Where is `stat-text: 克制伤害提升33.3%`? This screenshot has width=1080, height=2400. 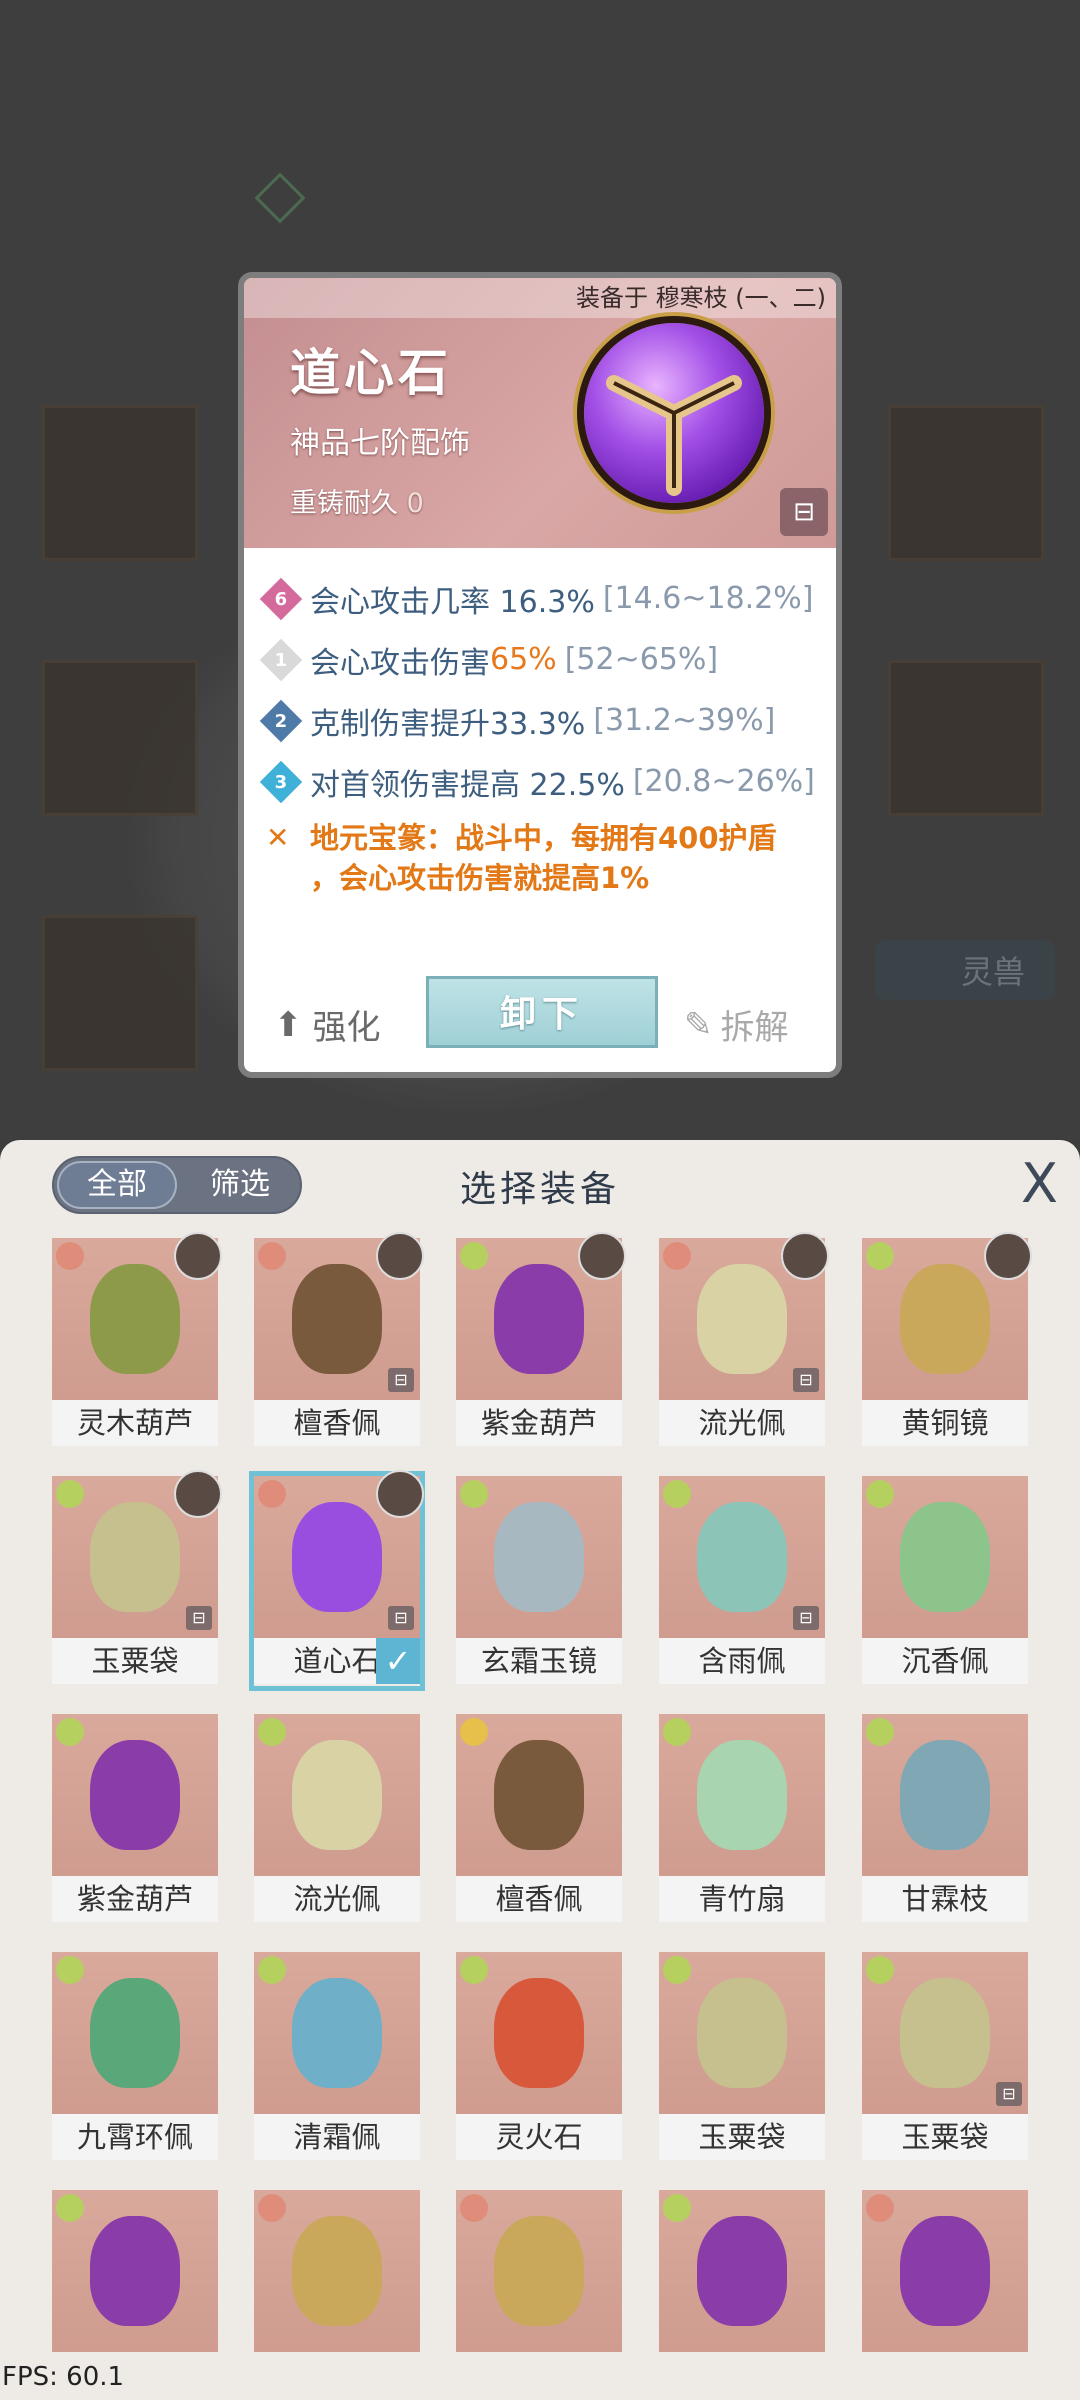
stat-text: 克制伤害提升33.3% is located at coordinates (448, 724).